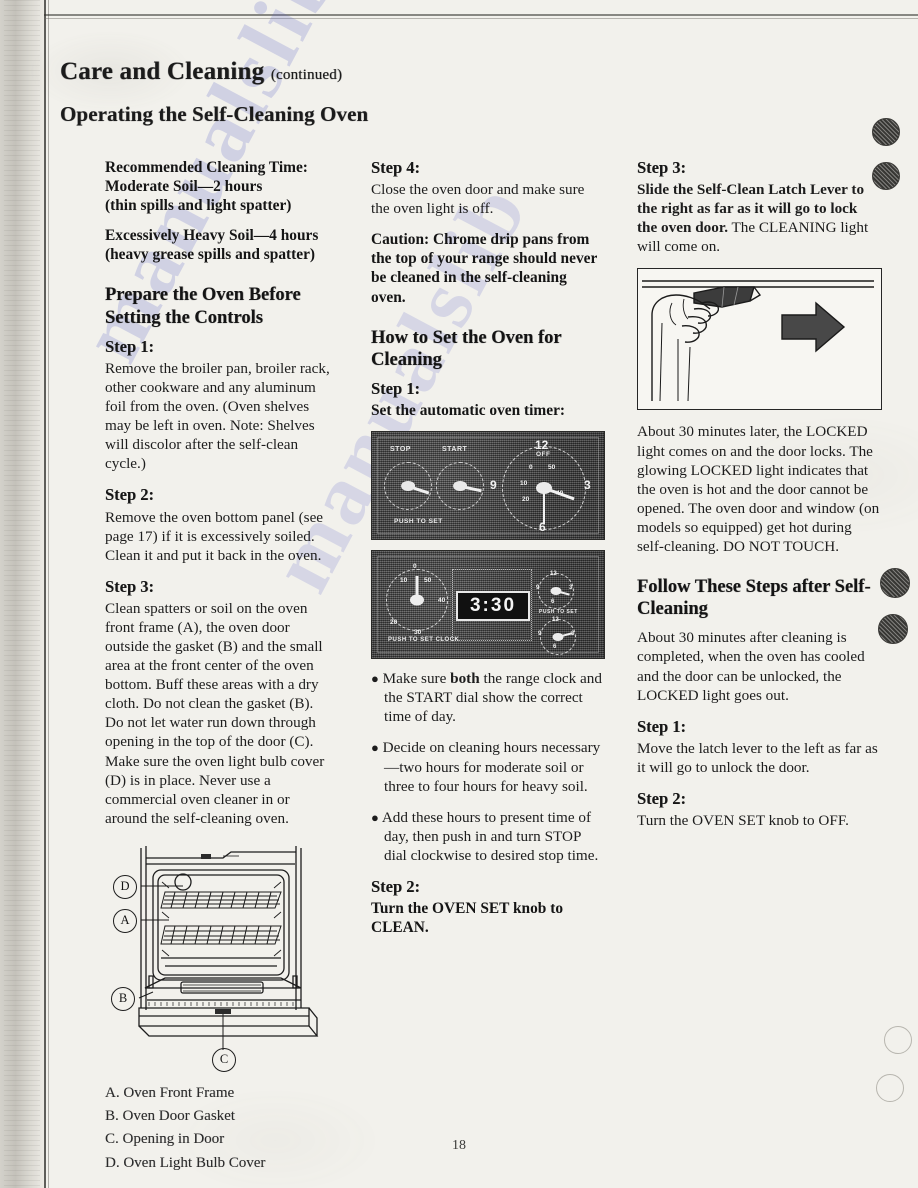  I want to click on c2-step1-text: Set the automatic oven timer:, so click(468, 411).